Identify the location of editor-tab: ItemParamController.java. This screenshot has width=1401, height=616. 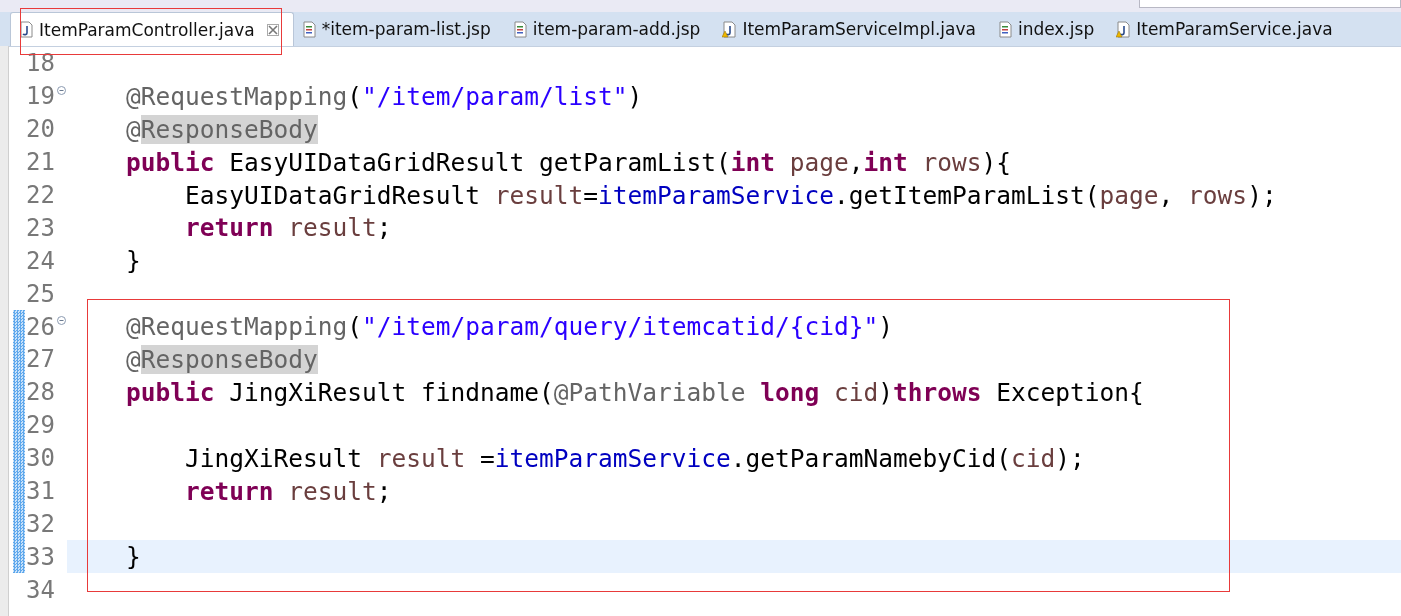
(152, 29).